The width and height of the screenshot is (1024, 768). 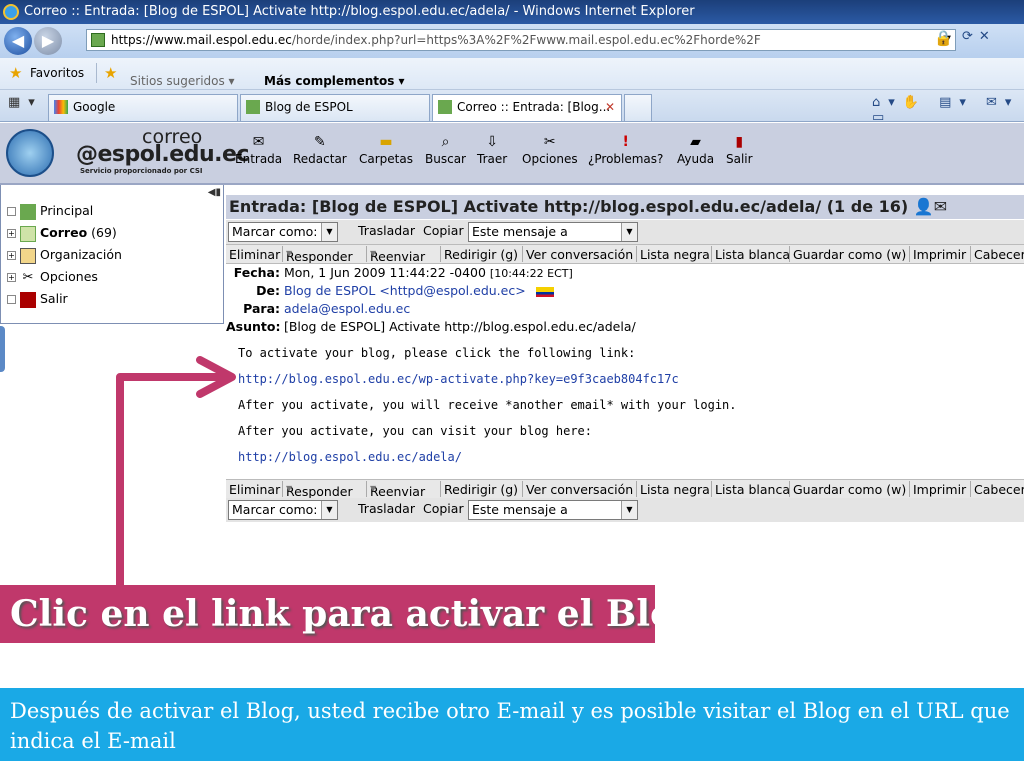 I want to click on annotation-caption: Clic en el link para activar el Blog, so click(x=327, y=614).